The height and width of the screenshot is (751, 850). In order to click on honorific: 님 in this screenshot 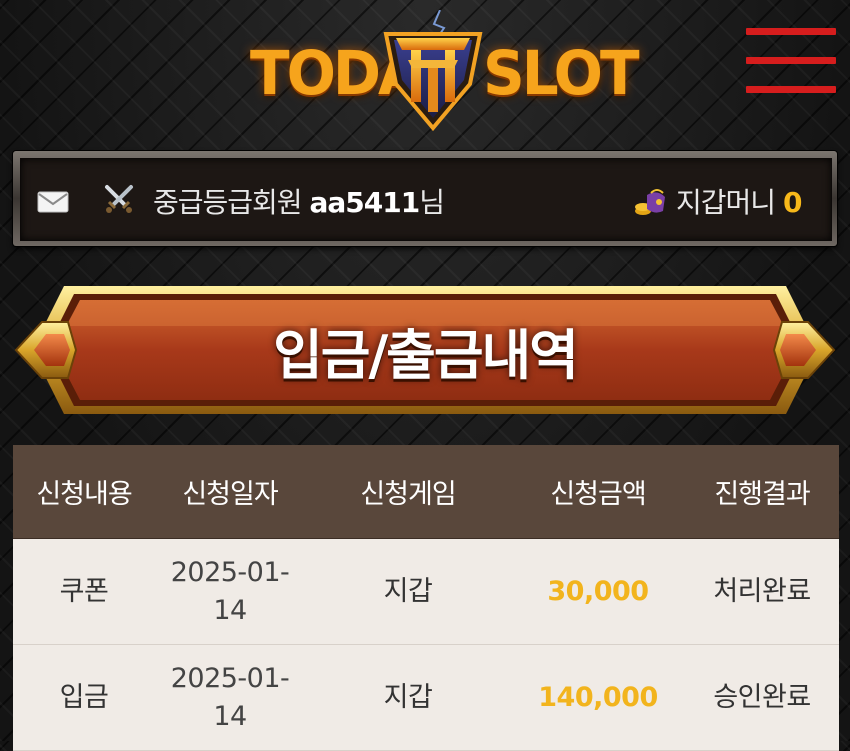, I will do `click(432, 202)`.